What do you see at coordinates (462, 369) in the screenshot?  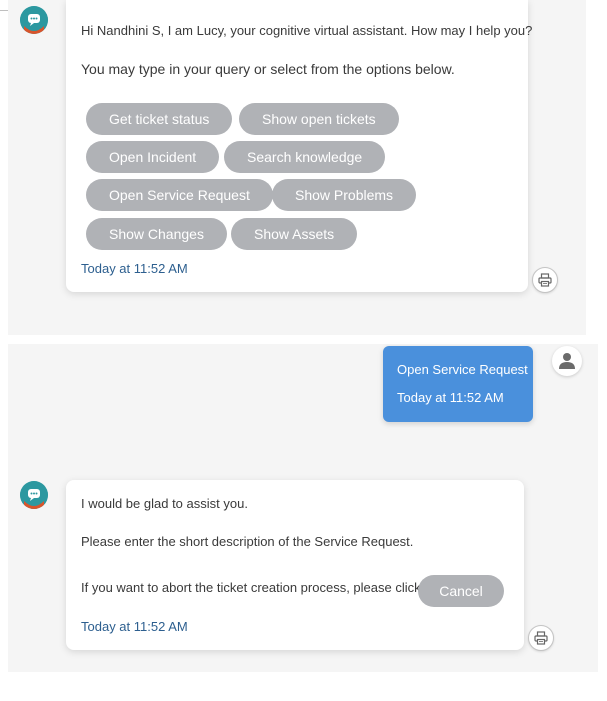 I see `user-message-text: Open Service Request` at bounding box center [462, 369].